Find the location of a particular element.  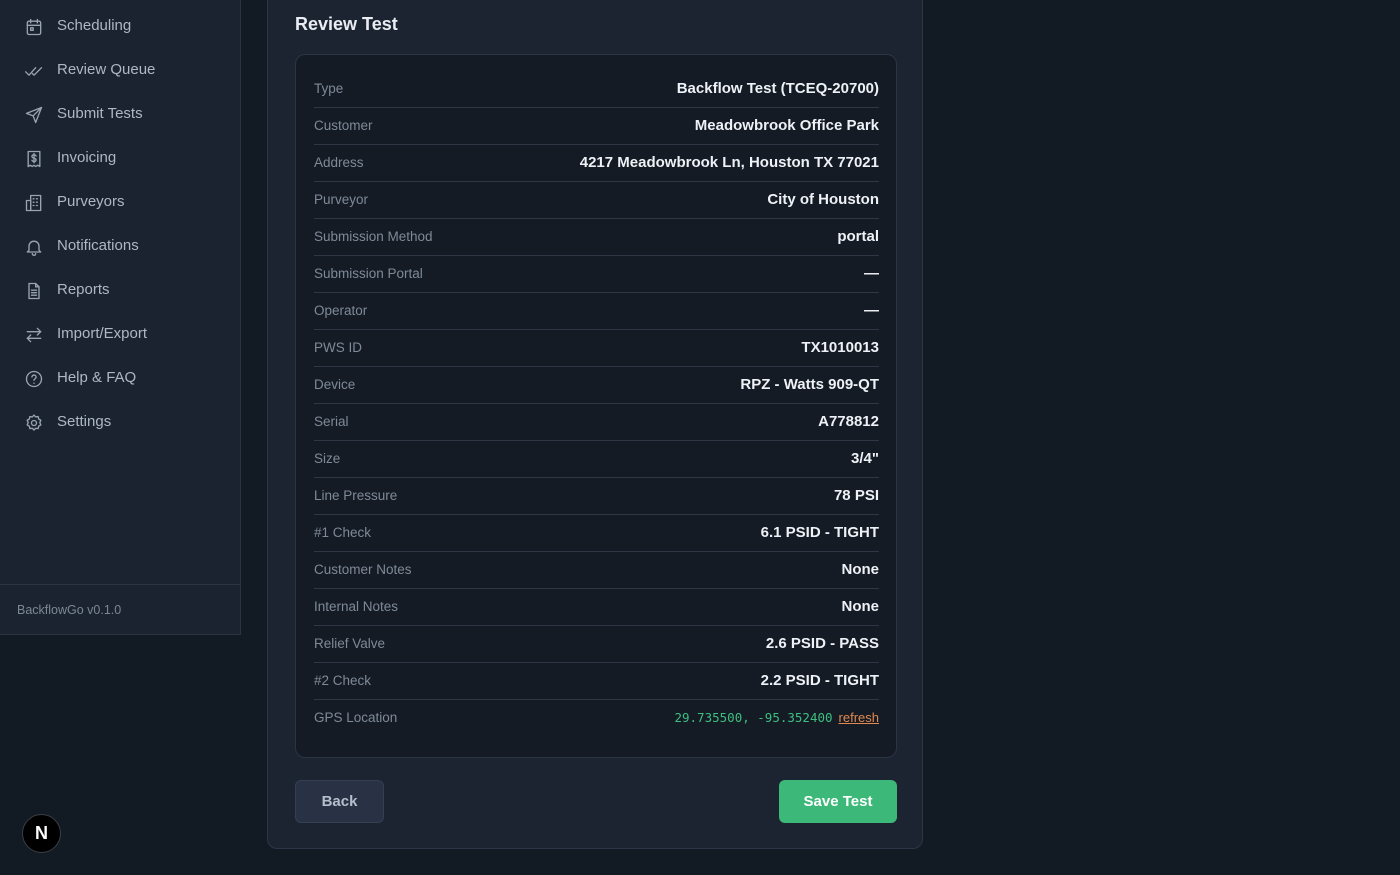

sidebar-item-label: Purveyors is located at coordinates (91, 201).